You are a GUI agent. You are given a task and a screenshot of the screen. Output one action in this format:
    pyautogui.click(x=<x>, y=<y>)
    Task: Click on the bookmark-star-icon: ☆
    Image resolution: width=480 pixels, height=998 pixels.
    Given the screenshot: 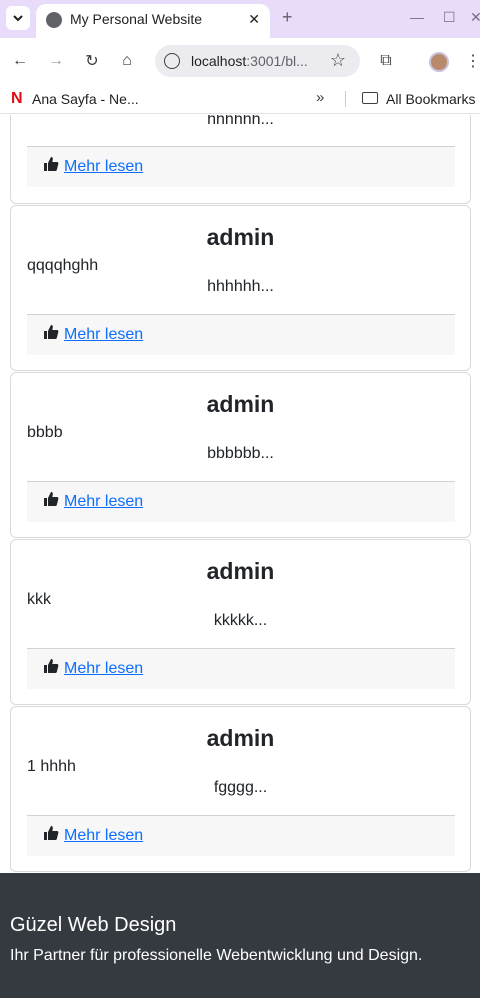 What is the action you would take?
    pyautogui.click(x=338, y=60)
    